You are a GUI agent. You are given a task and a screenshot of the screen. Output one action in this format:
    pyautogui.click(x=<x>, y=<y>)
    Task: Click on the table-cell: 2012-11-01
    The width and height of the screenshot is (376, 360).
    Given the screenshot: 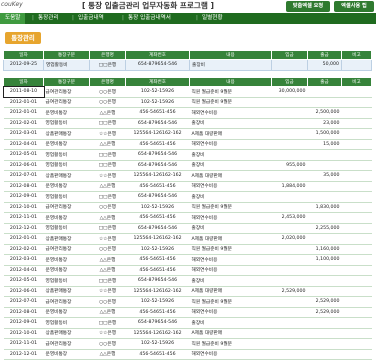 What is the action you would take?
    pyautogui.click(x=23, y=344)
    